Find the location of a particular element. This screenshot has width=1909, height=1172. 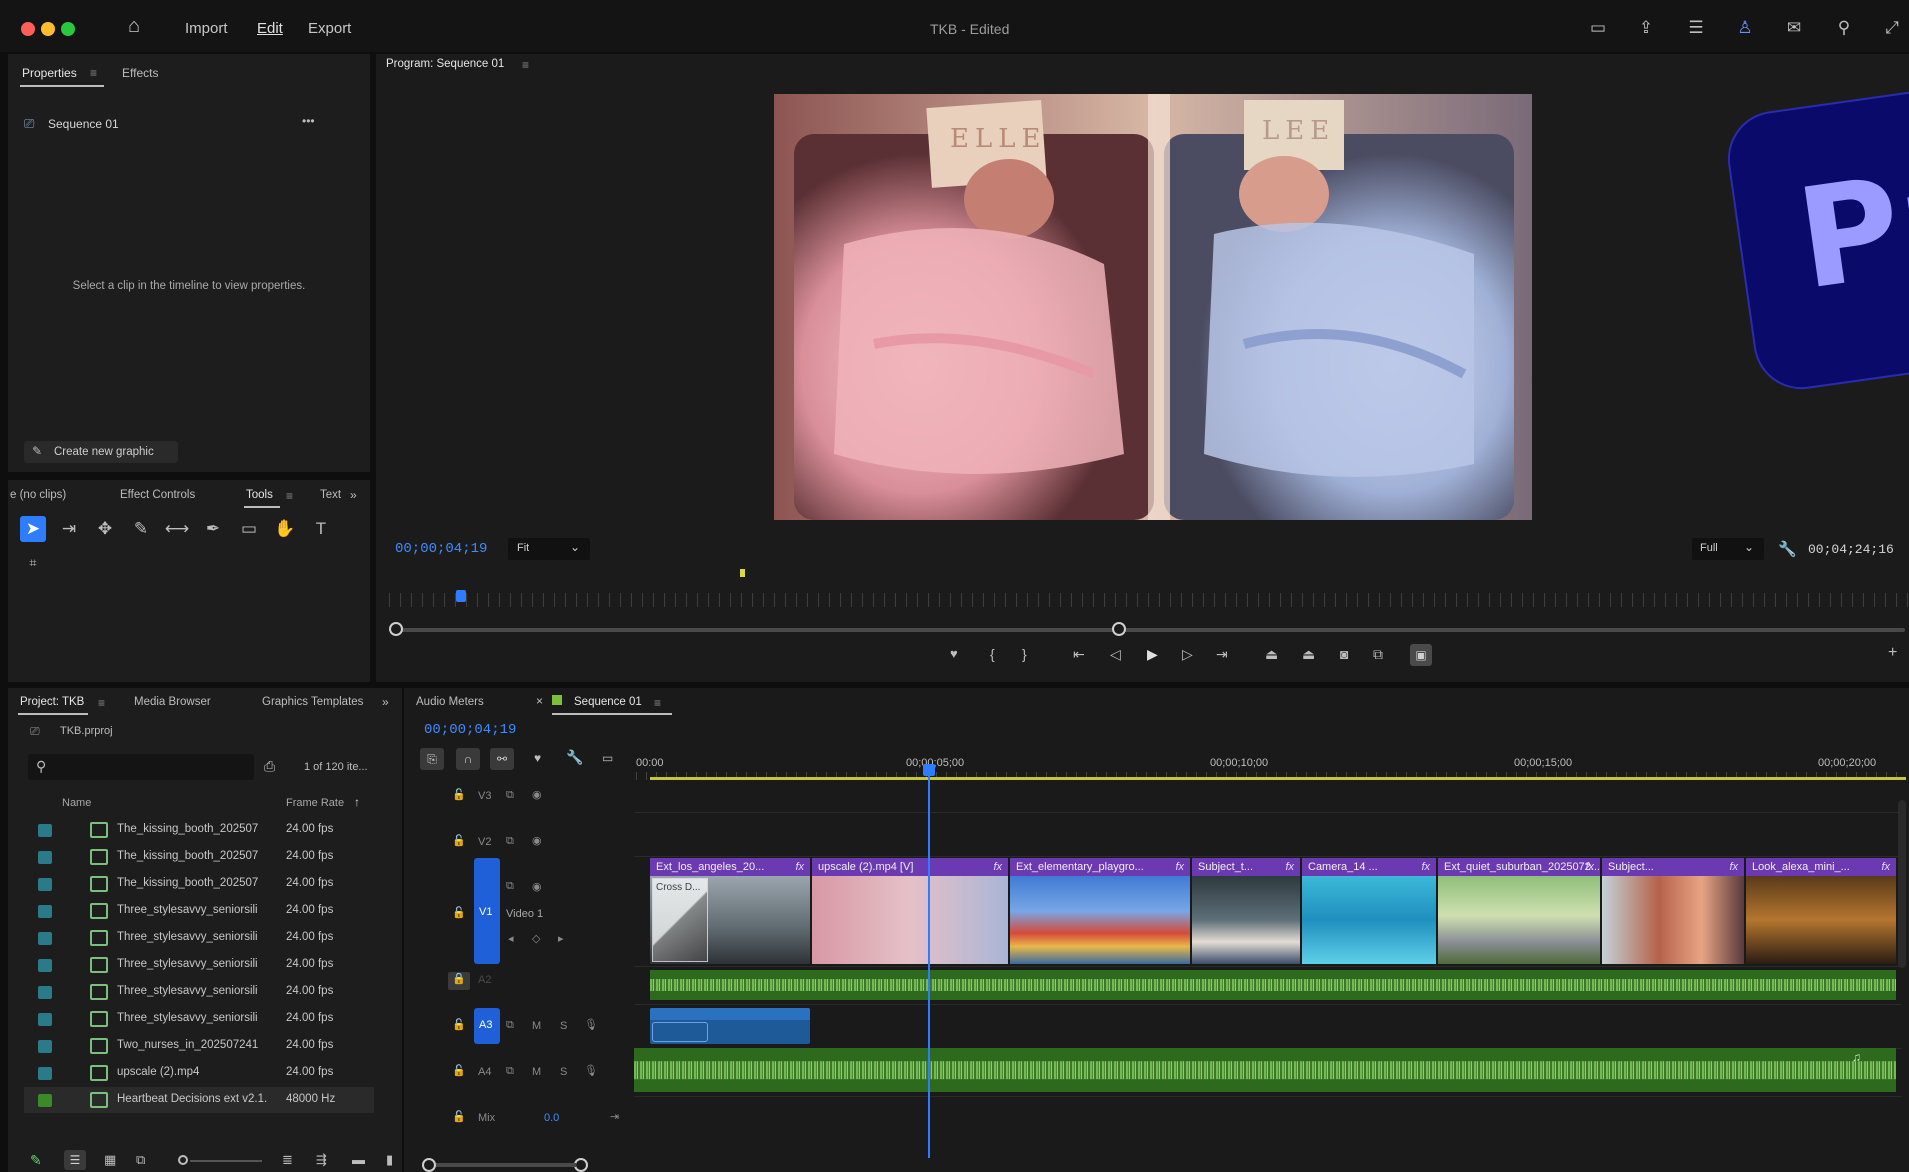

new-bin-icon: ⎙ is located at coordinates (269, 766).